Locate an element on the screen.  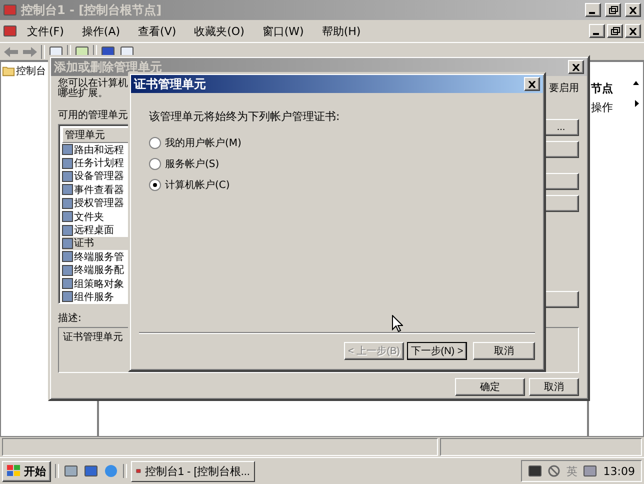
list-label: 可用的管理单元 is located at coordinates (93, 115).